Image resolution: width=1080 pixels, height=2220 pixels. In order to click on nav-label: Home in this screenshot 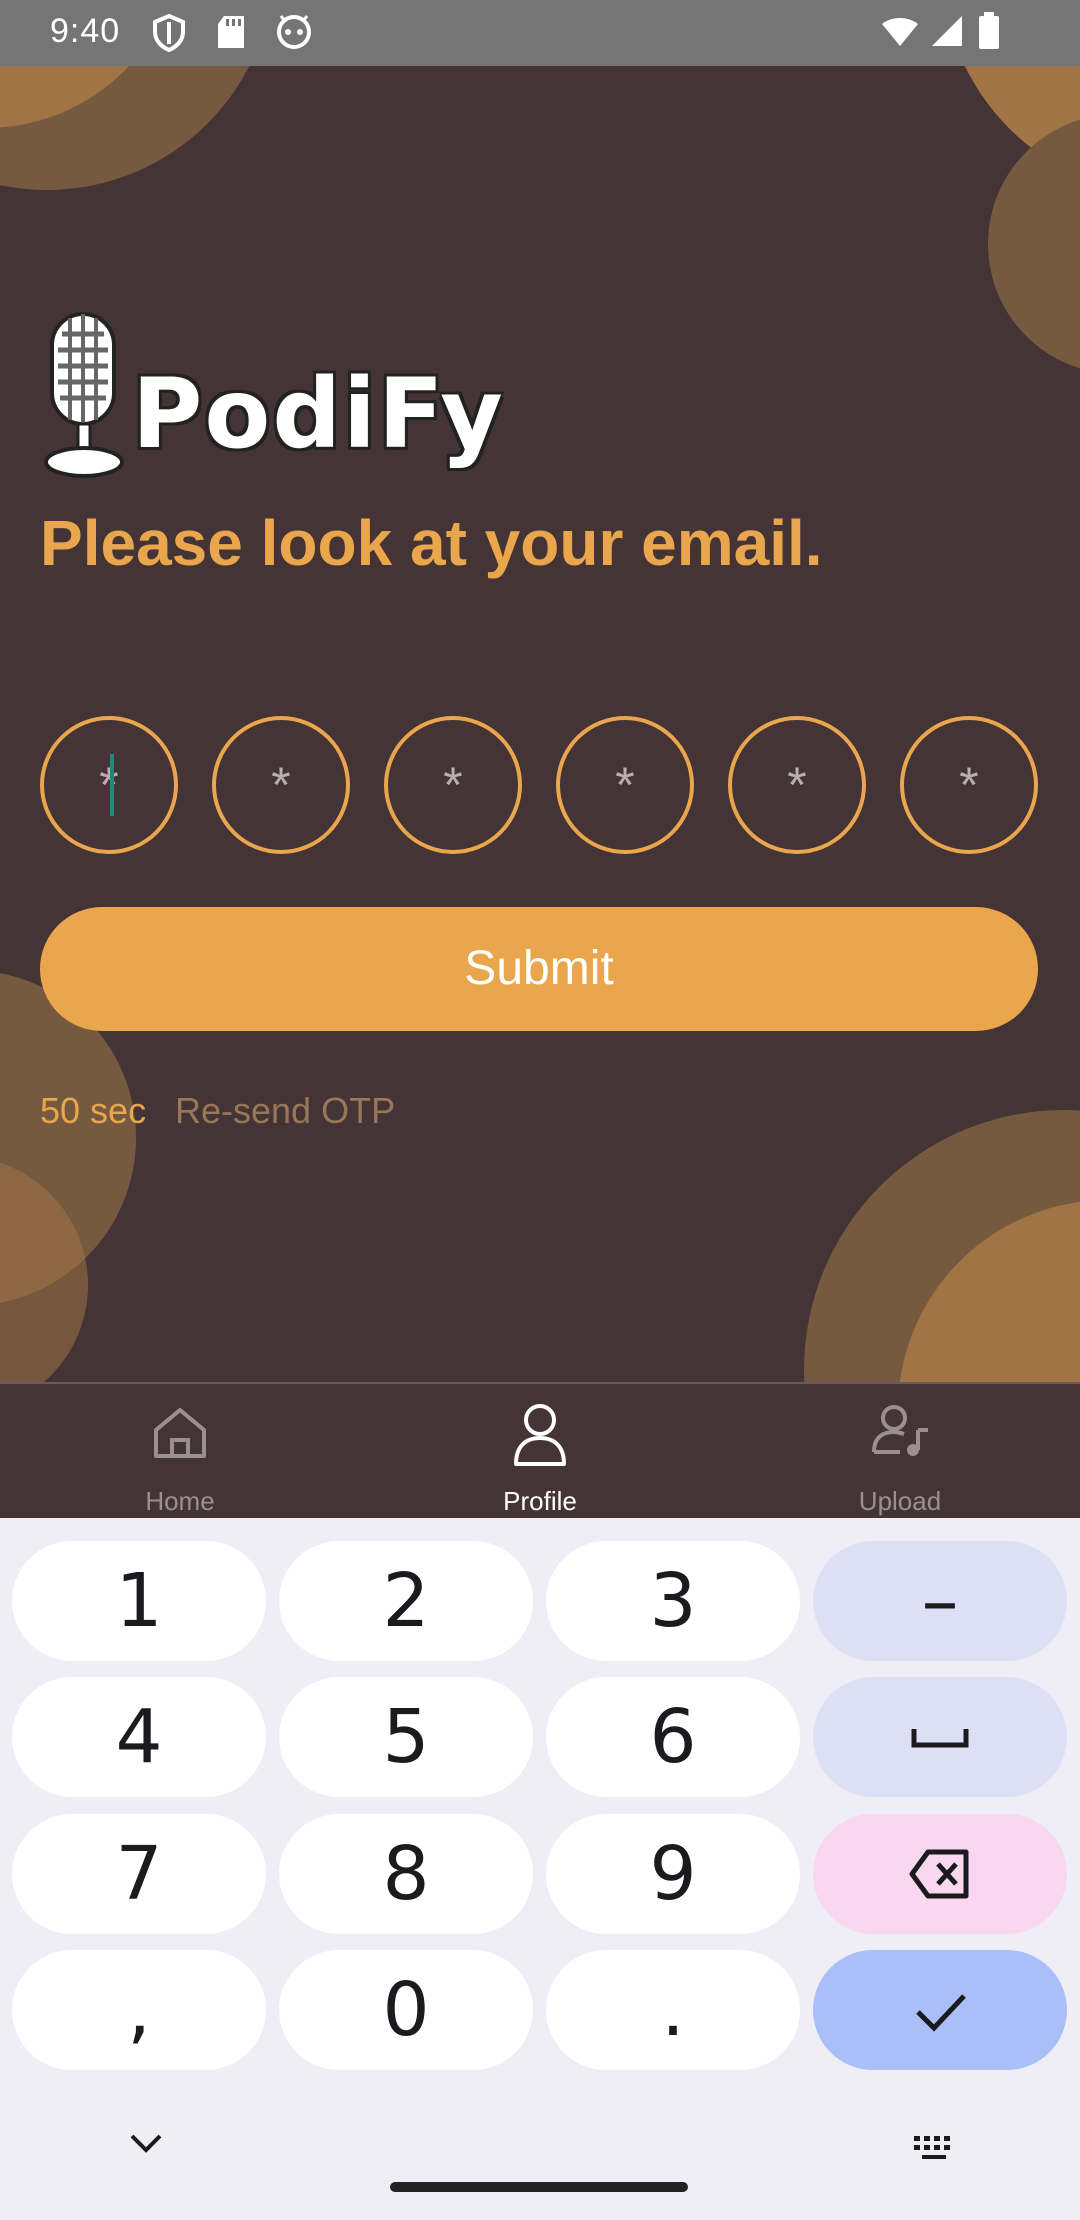, I will do `click(180, 1501)`.